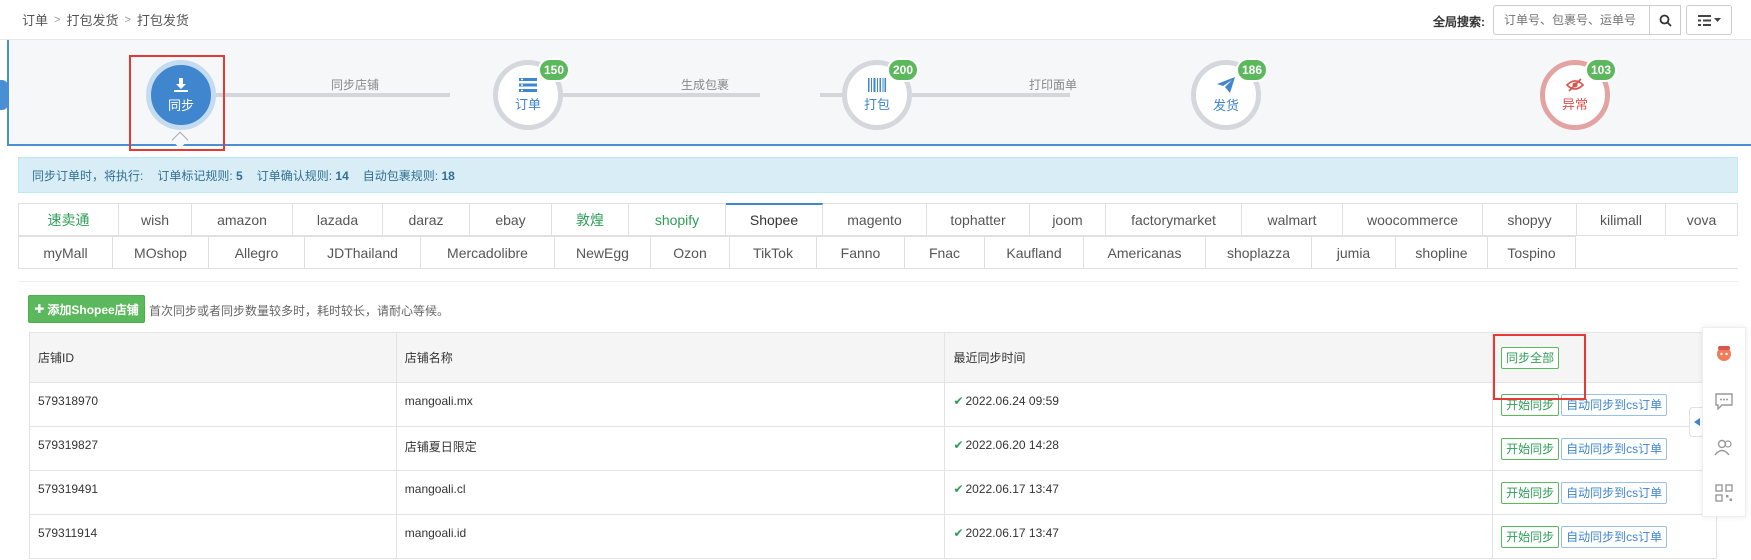 The height and width of the screenshot is (560, 1751). Describe the element at coordinates (177, 103) in the screenshot. I see `highlight-box-sync-step` at that location.